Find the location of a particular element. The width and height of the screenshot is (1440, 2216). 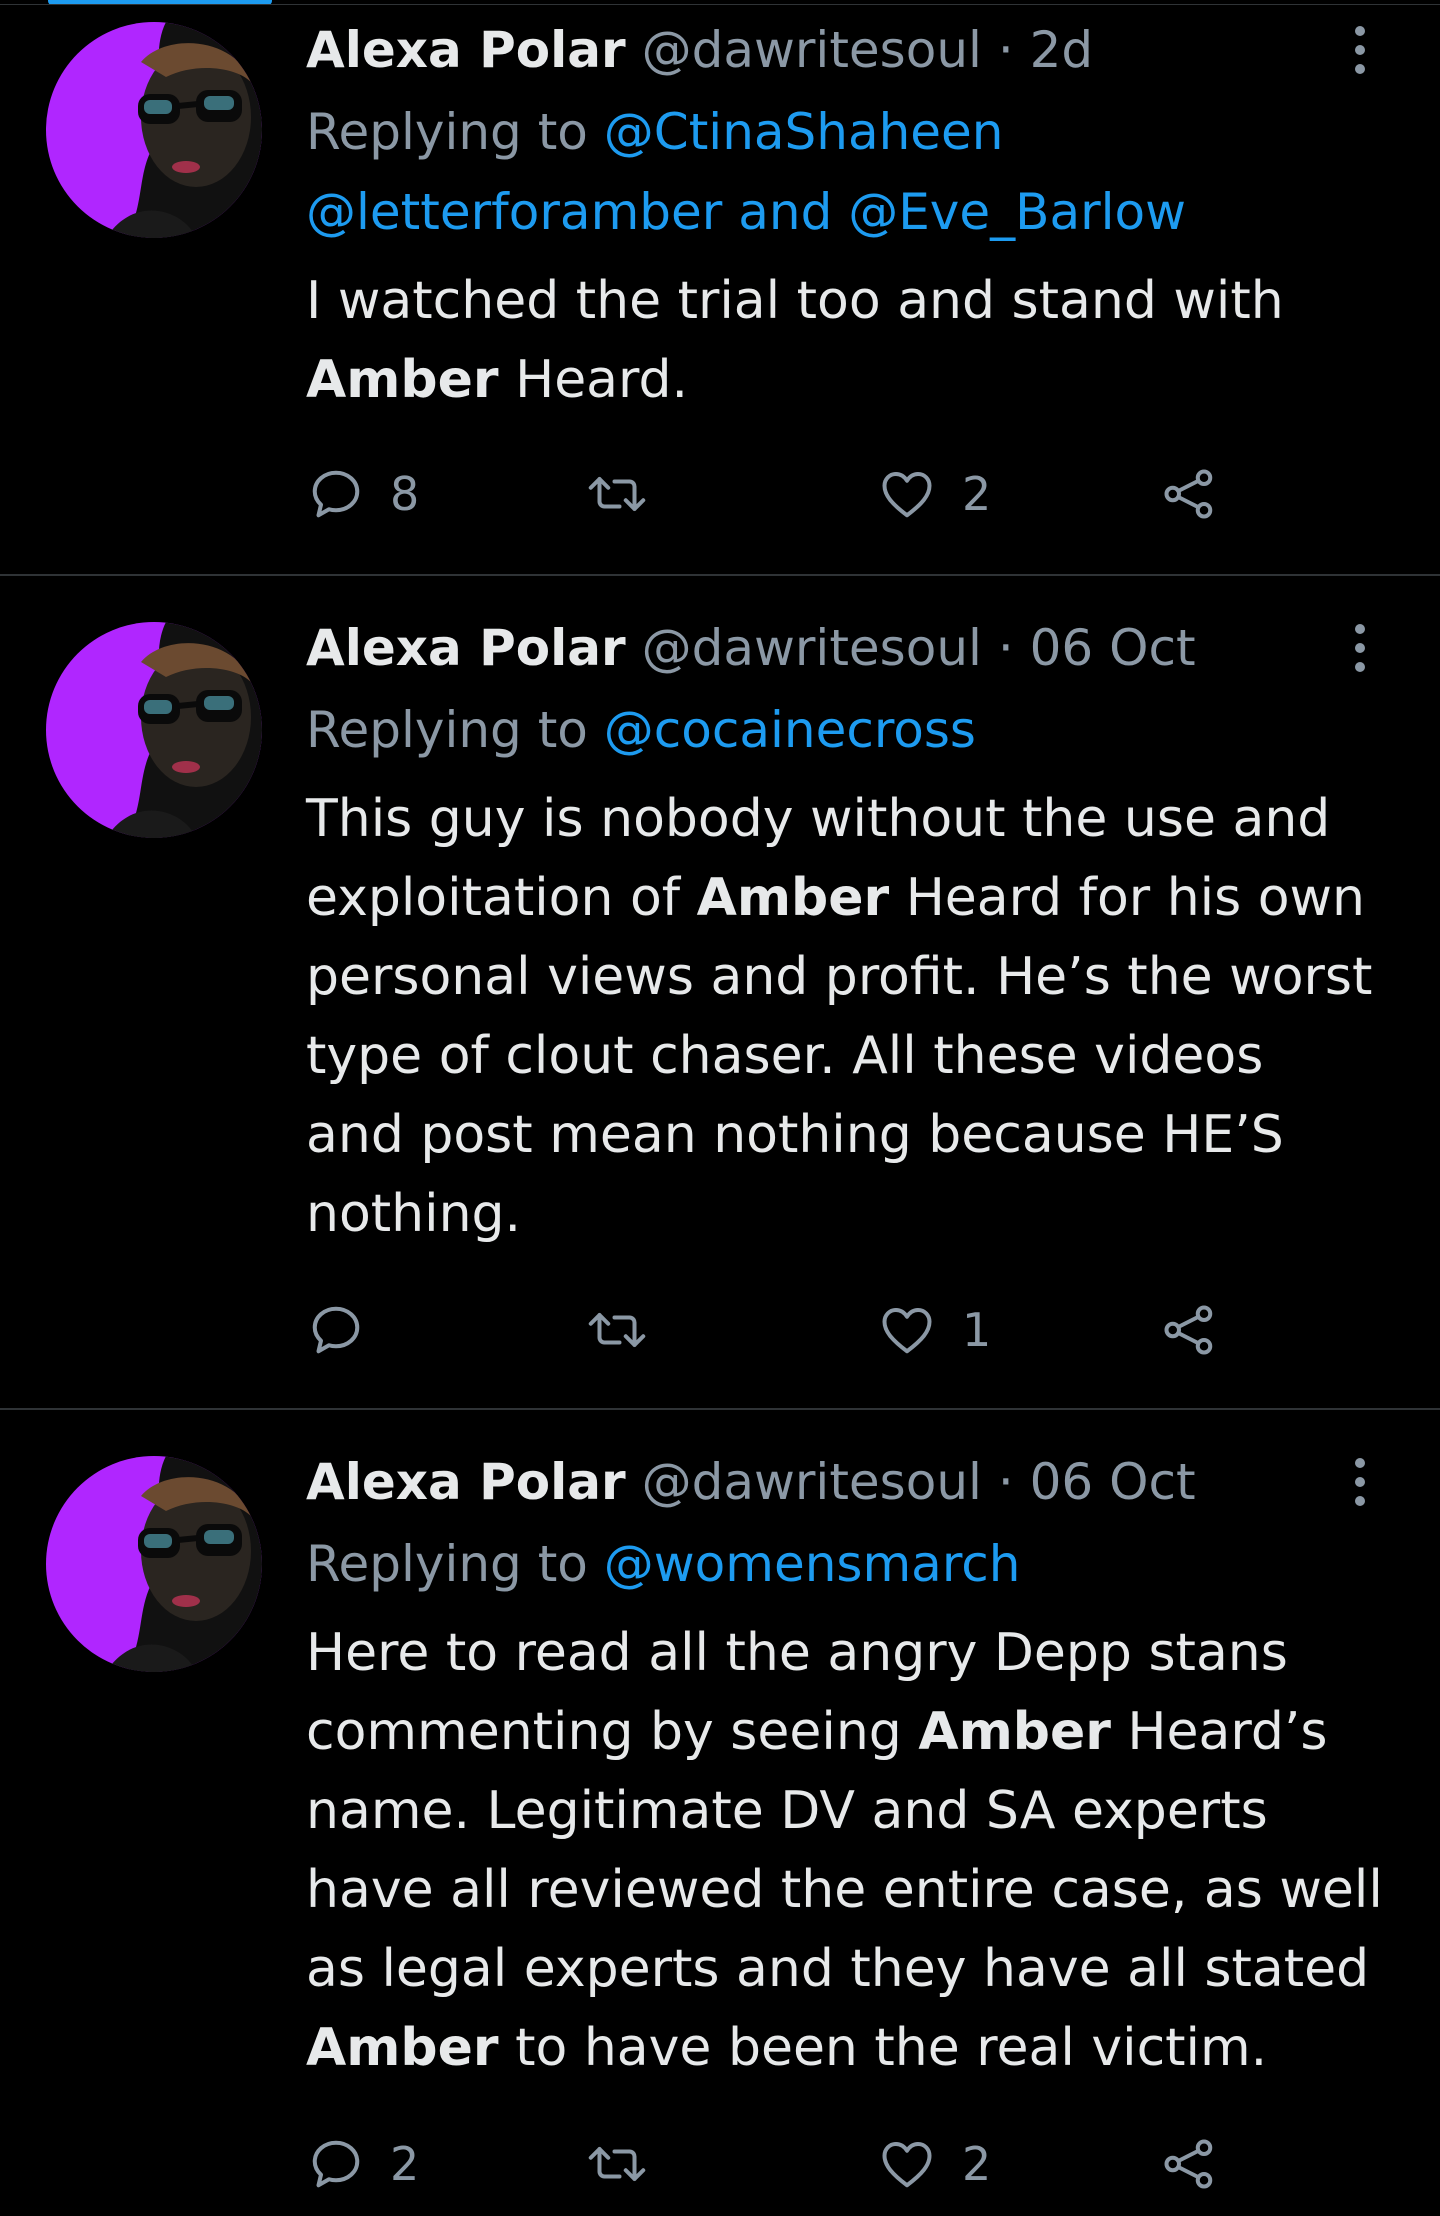

tweet-text-segment: I watched the trial too and stand with is located at coordinates (795, 301).